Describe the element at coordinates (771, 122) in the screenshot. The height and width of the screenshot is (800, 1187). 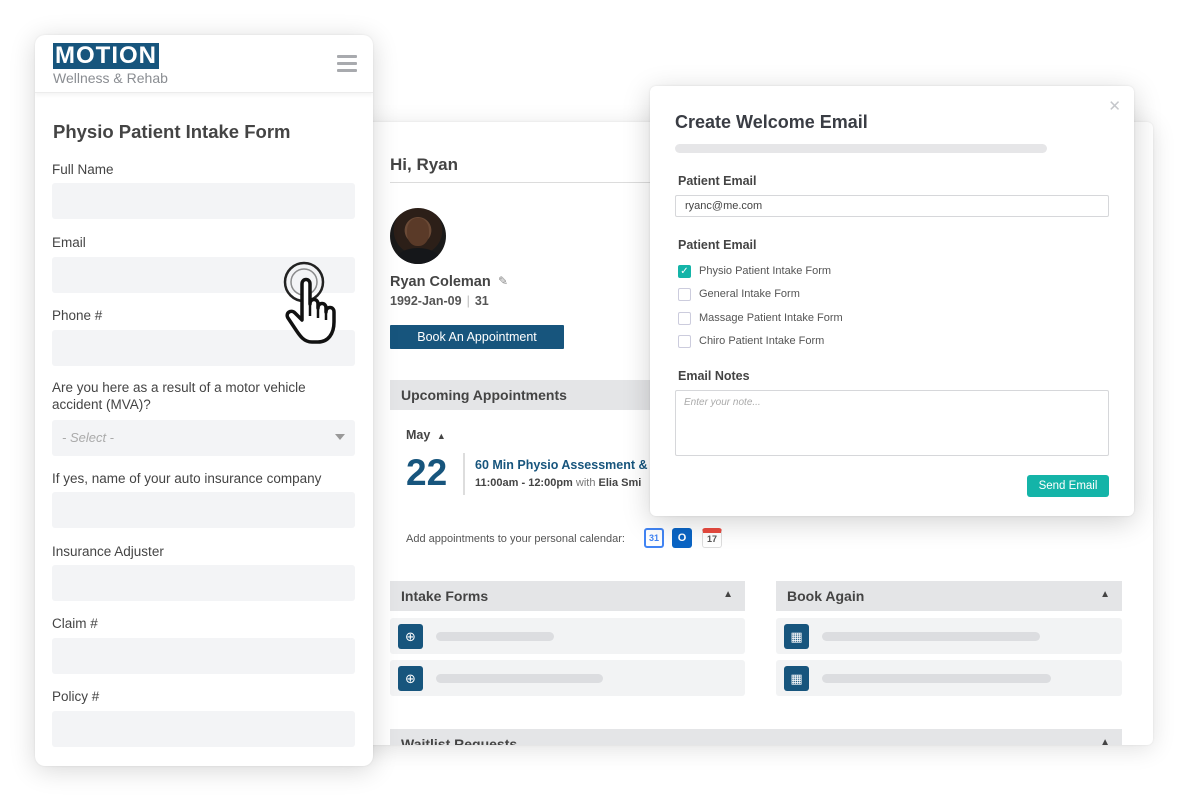
I see `modal-title: Create Welcome Email` at that location.